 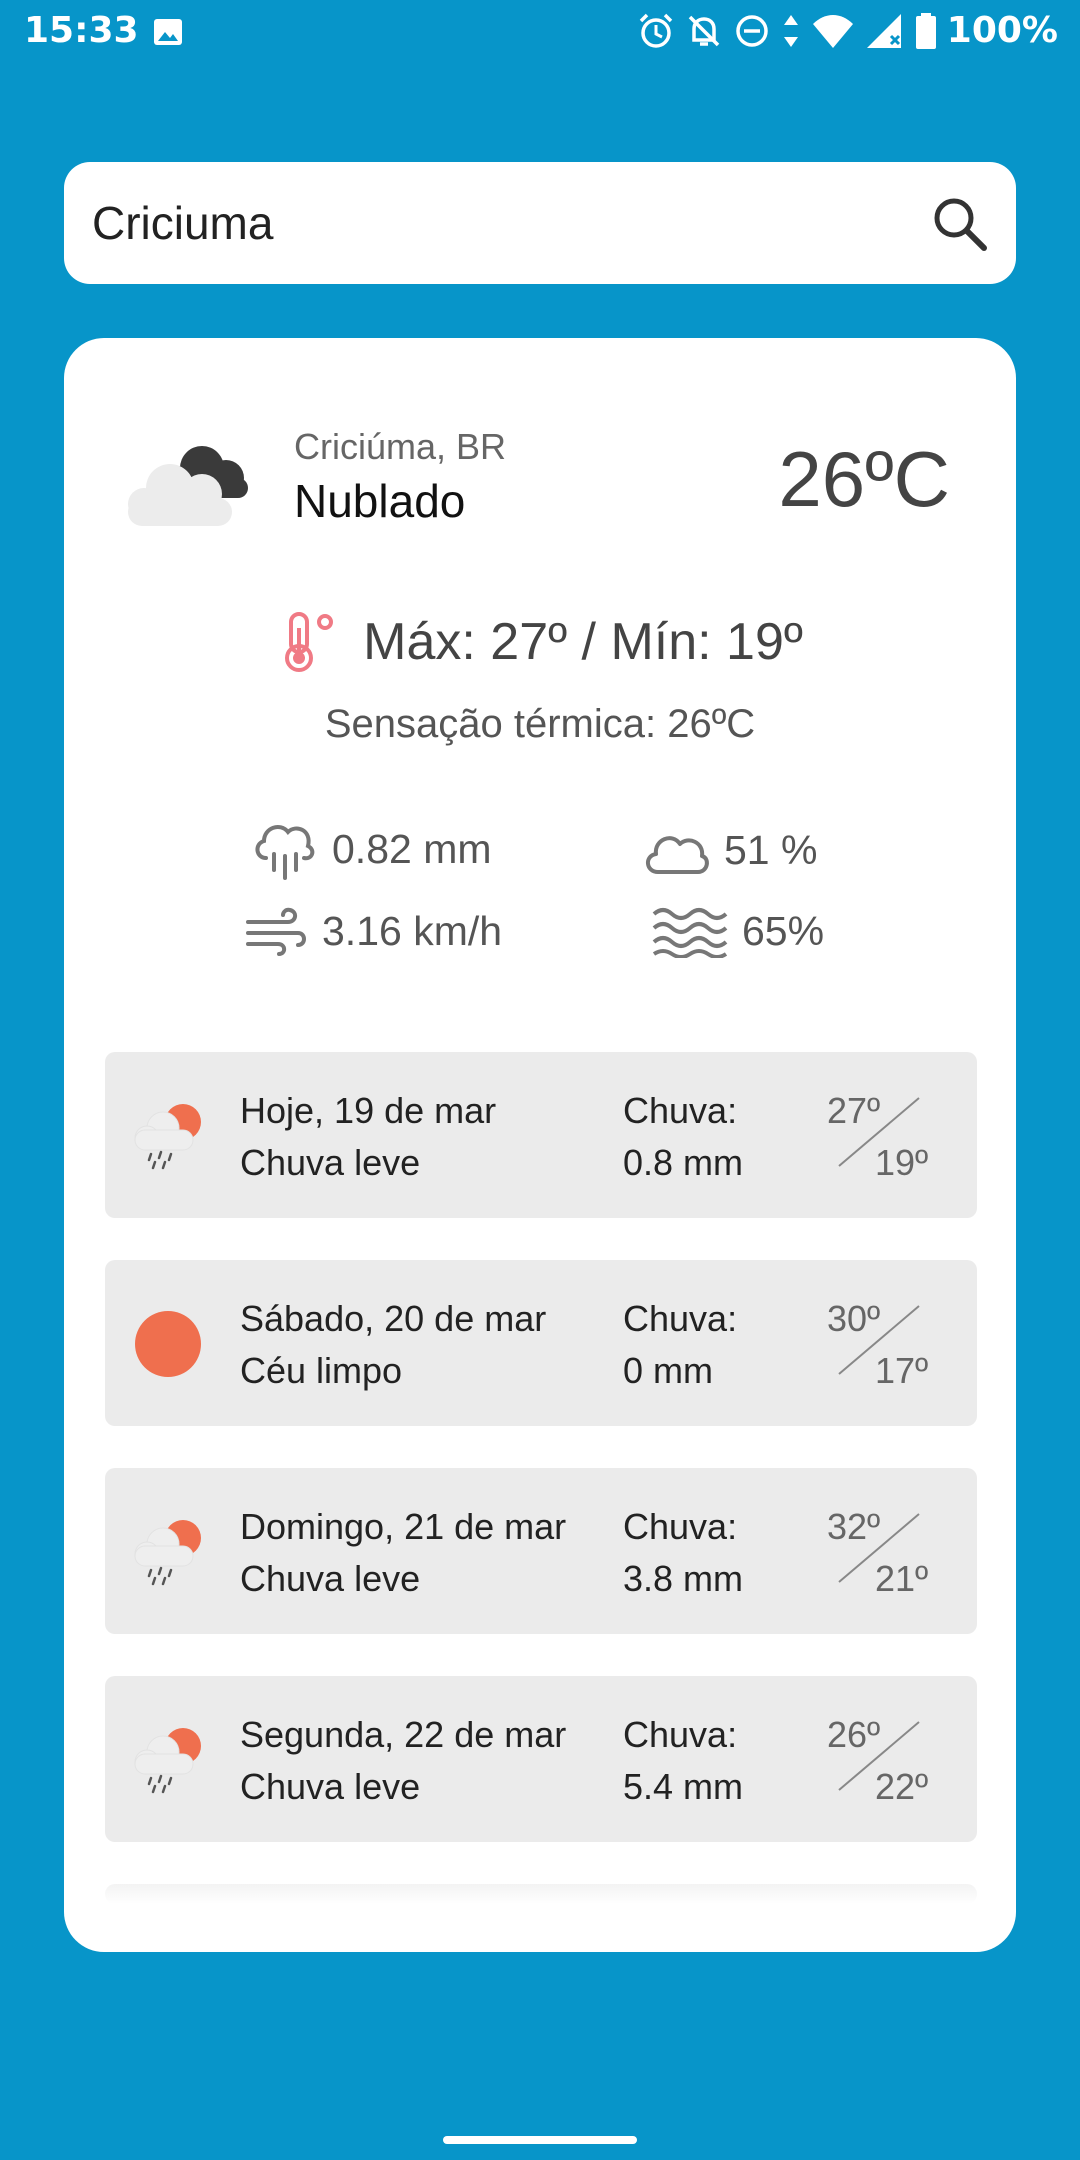 What do you see at coordinates (502, 223) in the screenshot?
I see `search-input` at bounding box center [502, 223].